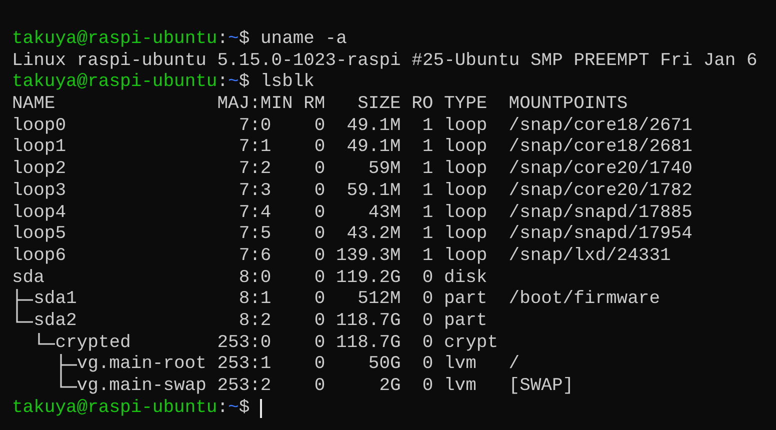 The width and height of the screenshot is (776, 430). Describe the element at coordinates (423, 105) in the screenshot. I see `column-header: RO` at that location.